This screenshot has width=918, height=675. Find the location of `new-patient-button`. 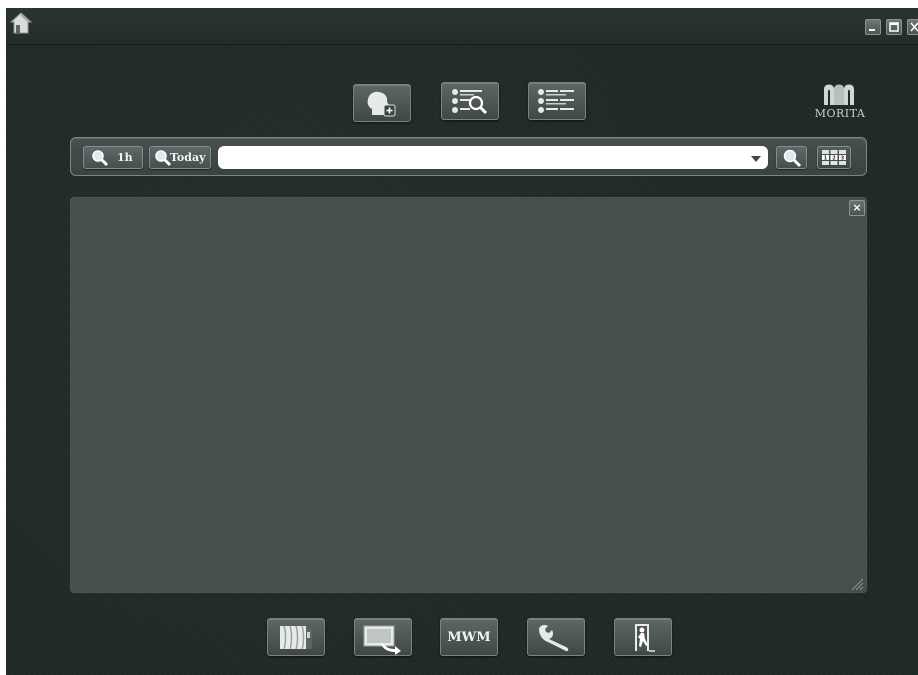

new-patient-button is located at coordinates (382, 103).